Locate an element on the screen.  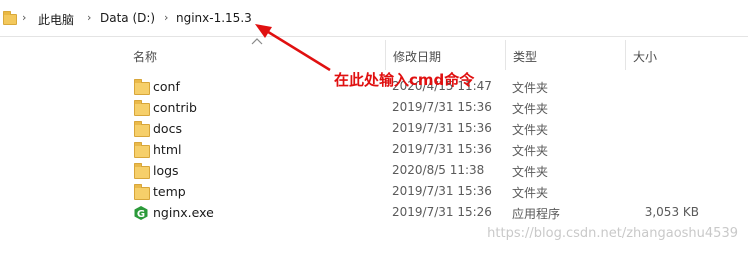
file-name: docs is located at coordinates (167, 128).